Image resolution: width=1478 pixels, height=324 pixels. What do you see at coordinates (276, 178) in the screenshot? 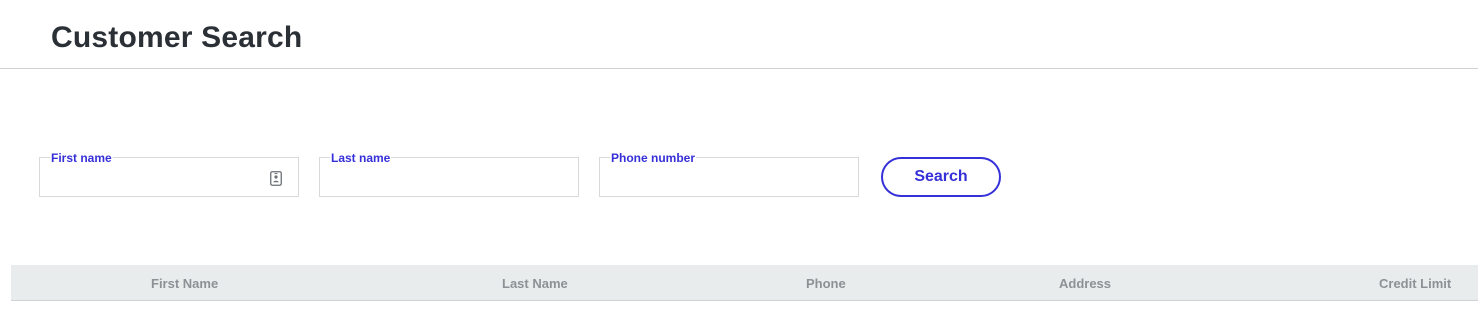
I see `contact-card-icon` at bounding box center [276, 178].